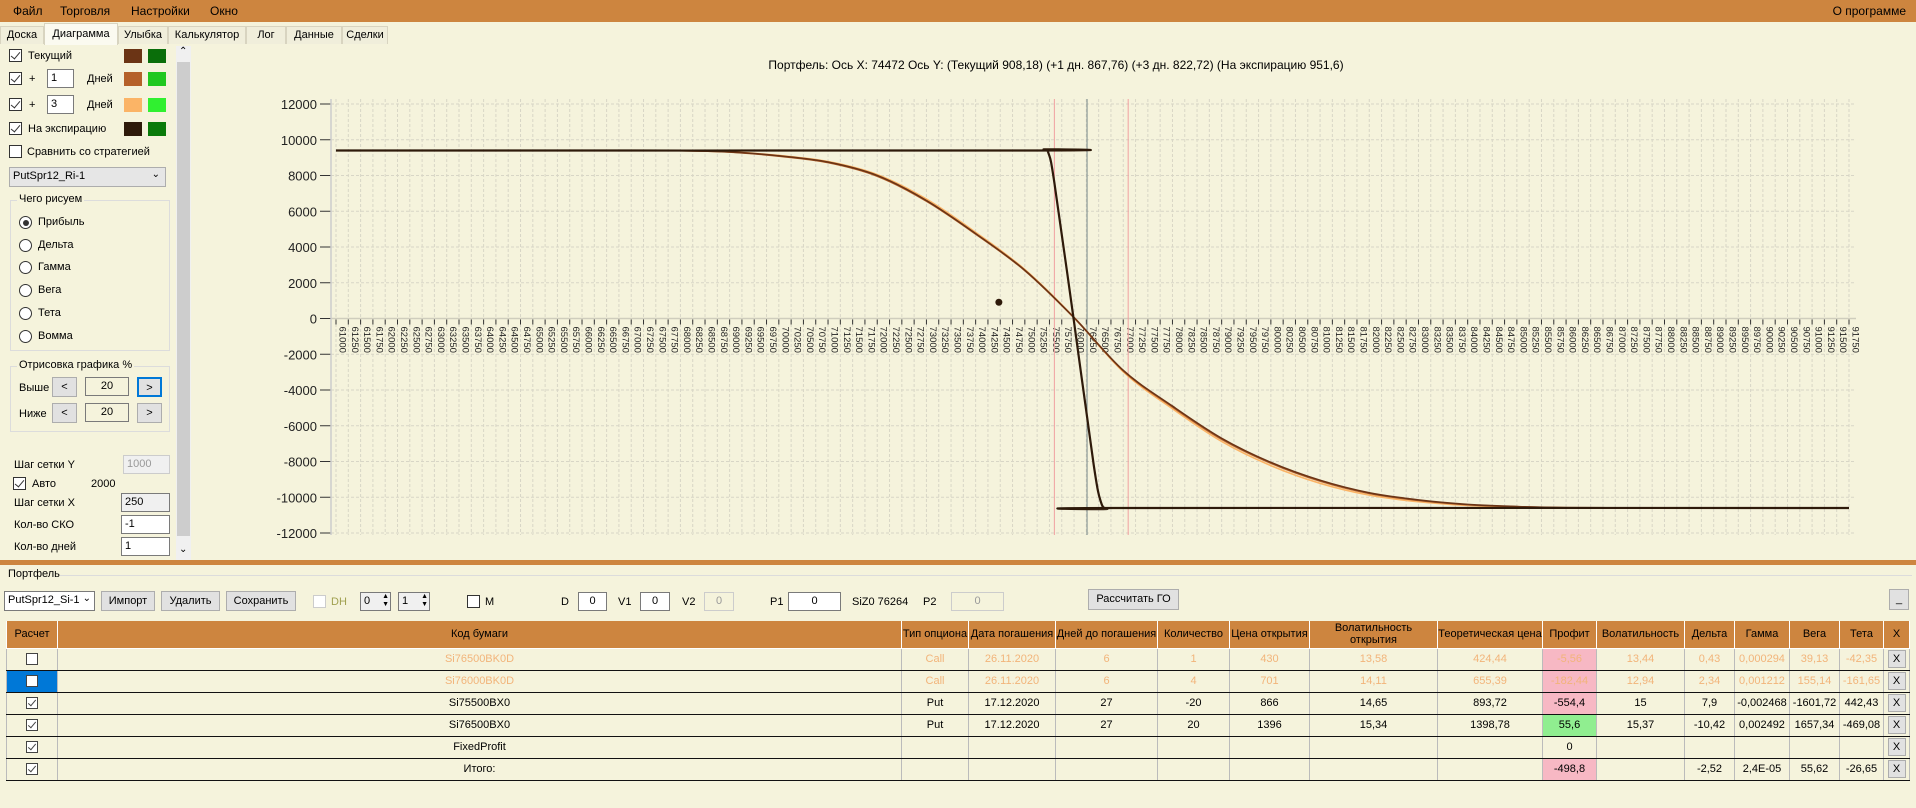 This screenshot has height=808, width=1916. Describe the element at coordinates (1193, 635) in the screenshot. I see `column-header: Количество` at that location.